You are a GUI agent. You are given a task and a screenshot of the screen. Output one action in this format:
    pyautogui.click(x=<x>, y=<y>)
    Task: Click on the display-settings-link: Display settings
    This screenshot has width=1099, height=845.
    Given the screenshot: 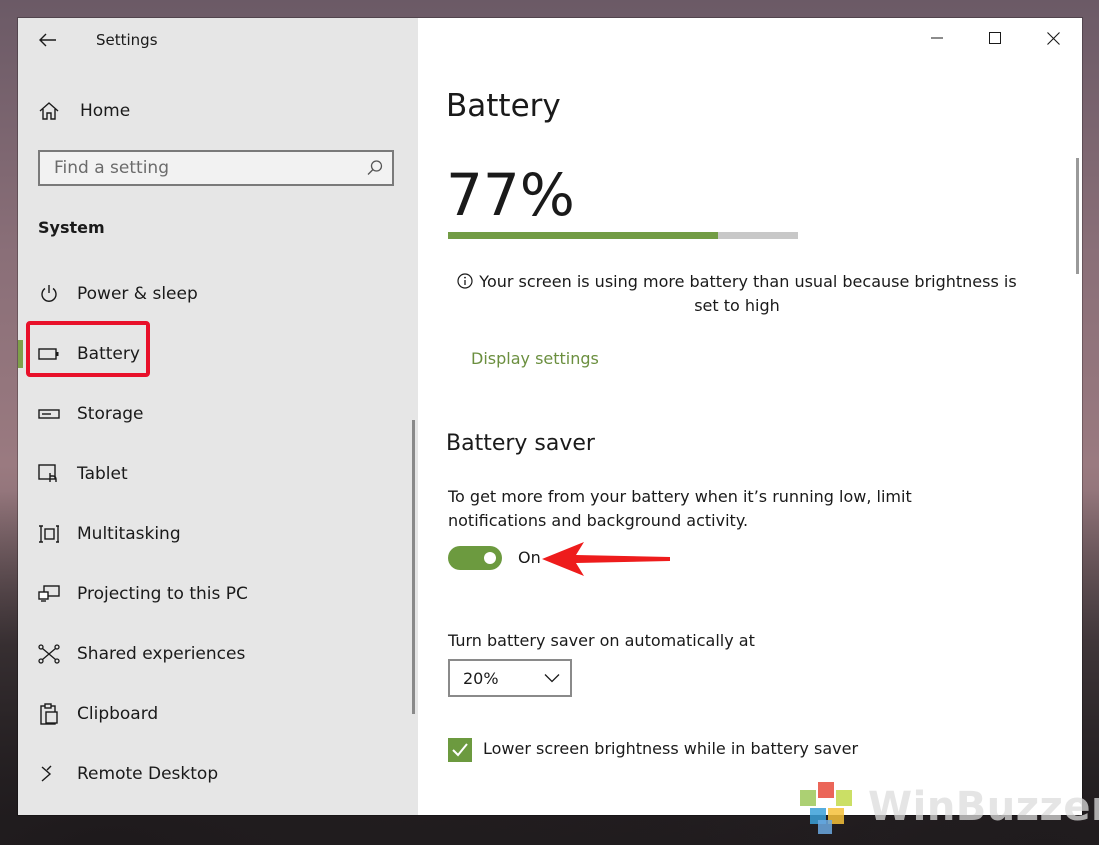 What is the action you would take?
    pyautogui.click(x=535, y=358)
    